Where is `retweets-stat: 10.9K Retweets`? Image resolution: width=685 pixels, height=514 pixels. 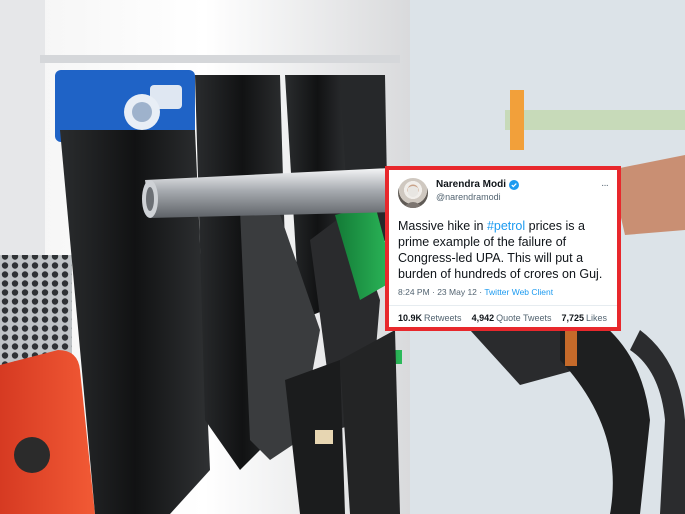
retweets-stat: 10.9K Retweets is located at coordinates (430, 318).